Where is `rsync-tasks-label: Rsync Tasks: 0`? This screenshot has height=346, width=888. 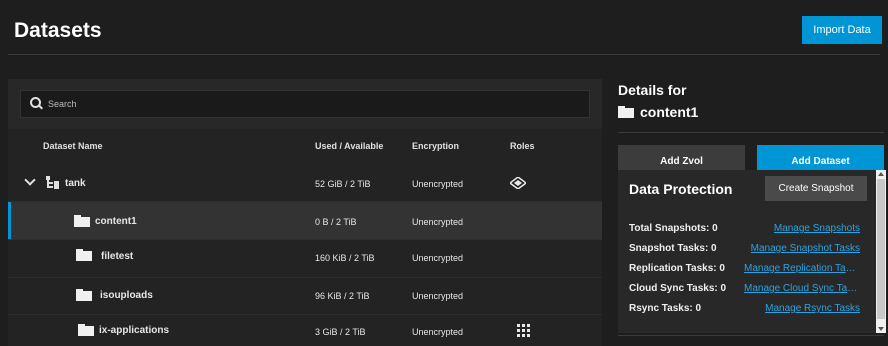
rsync-tasks-label: Rsync Tasks: 0 is located at coordinates (665, 308).